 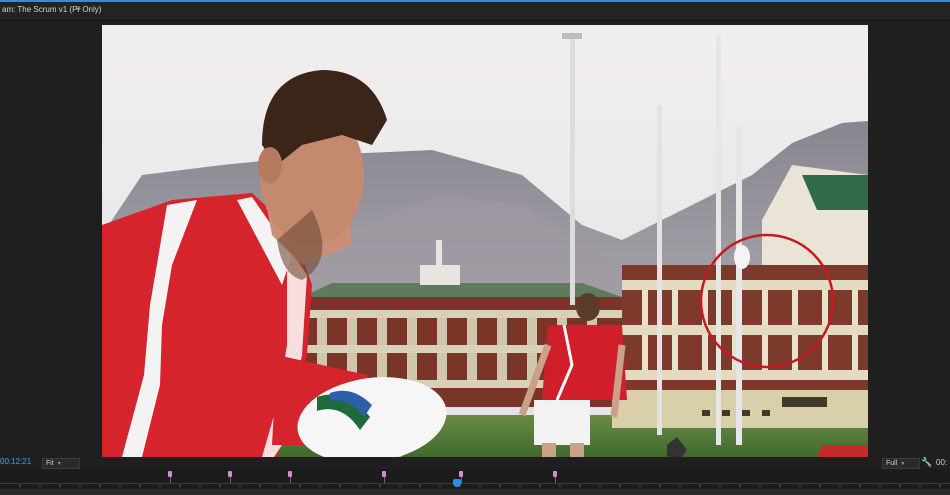 What do you see at coordinates (475, 11) in the screenshot?
I see `program-monitor-tab-bar: am: The Scrum v1 (Pr Only) ≡` at bounding box center [475, 11].